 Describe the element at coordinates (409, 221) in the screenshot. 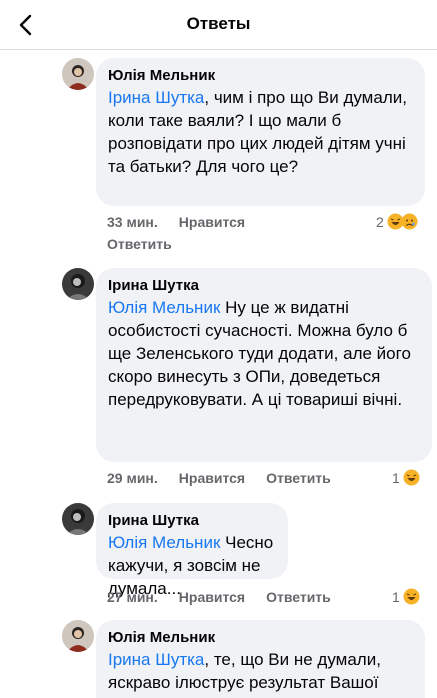

I see `sad-icon` at that location.